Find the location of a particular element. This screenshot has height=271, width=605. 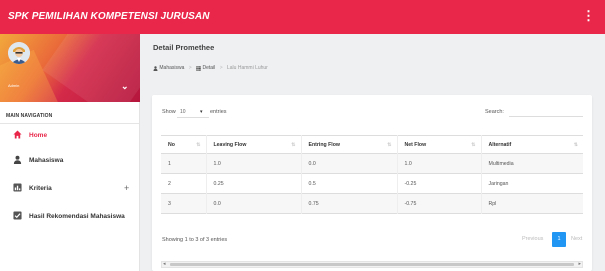

caret-down-icon: ▾ is located at coordinates (201, 112).